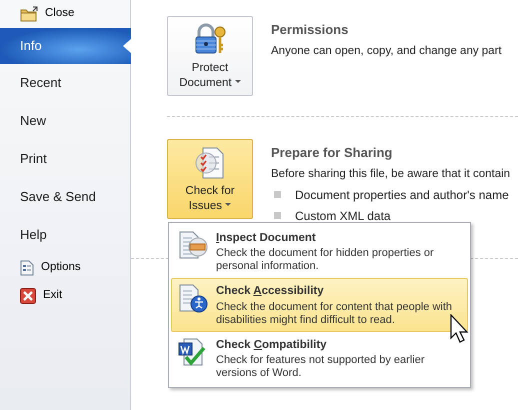  What do you see at coordinates (319, 251) in the screenshot?
I see `menu-item: Inspect Document Check the document for hidden properties or personal information.` at bounding box center [319, 251].